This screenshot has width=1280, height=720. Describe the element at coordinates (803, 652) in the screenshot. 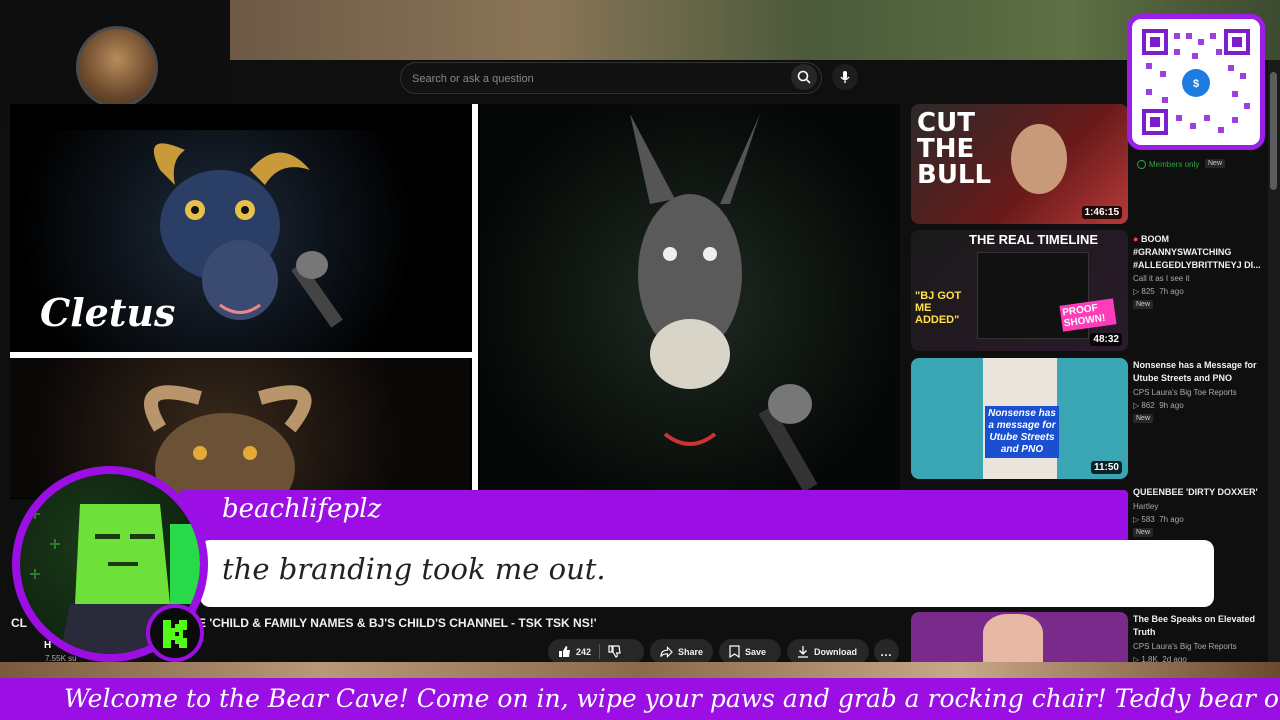

I see `download-icon` at that location.